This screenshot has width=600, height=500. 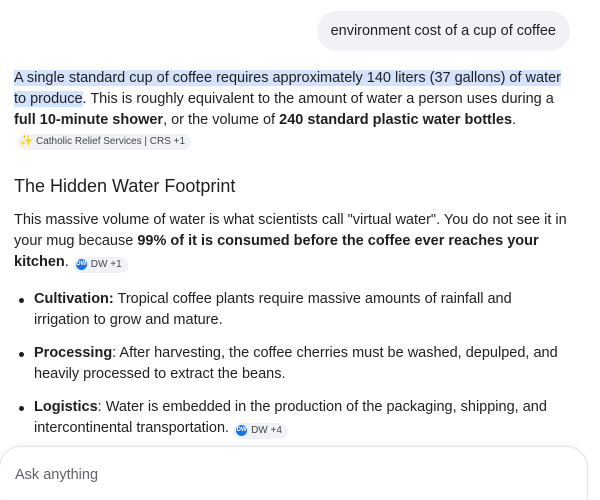 I want to click on citation-chip-dw: DW DW +1, so click(x=100, y=264).